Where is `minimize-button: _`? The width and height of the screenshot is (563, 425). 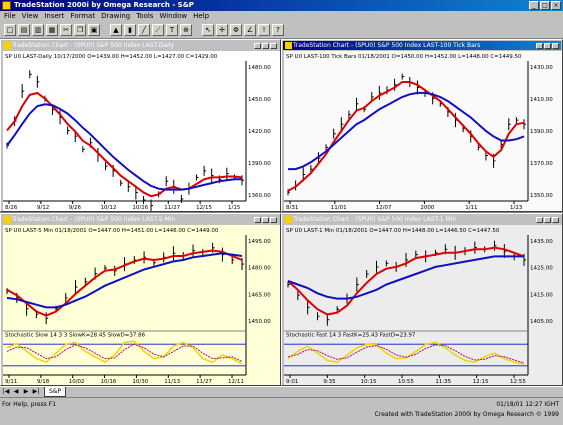 minimize-button: _ is located at coordinates (534, 5).